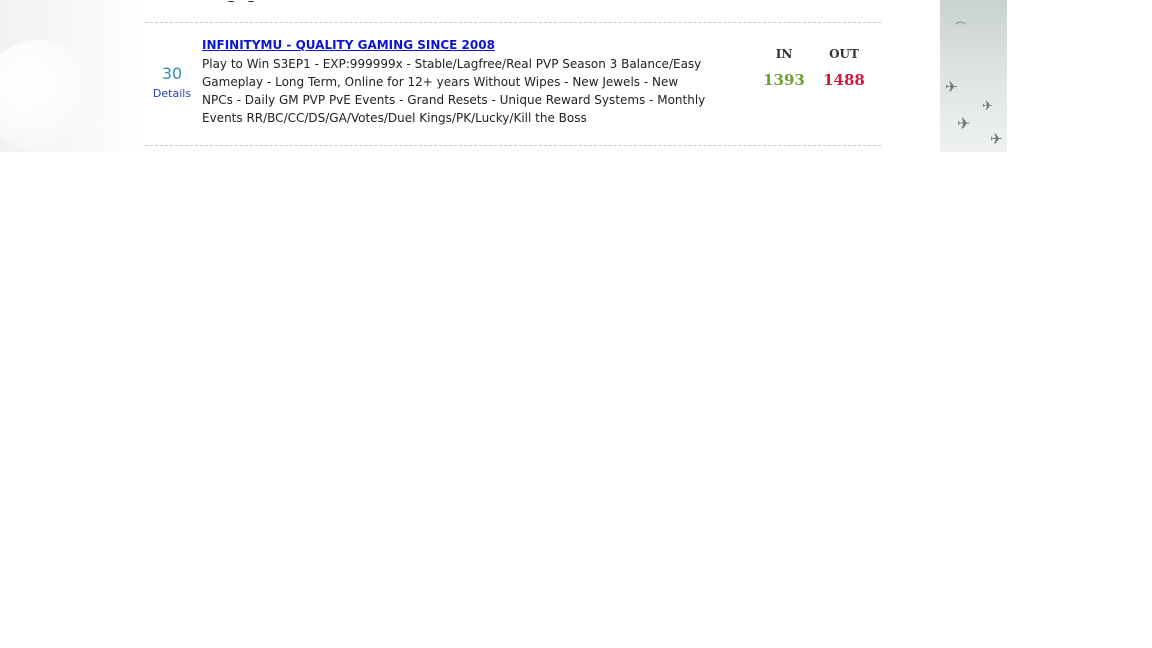 This screenshot has width=1152, height=648. What do you see at coordinates (960, 27) in the screenshot?
I see `bird-icon: ⌒` at bounding box center [960, 27].